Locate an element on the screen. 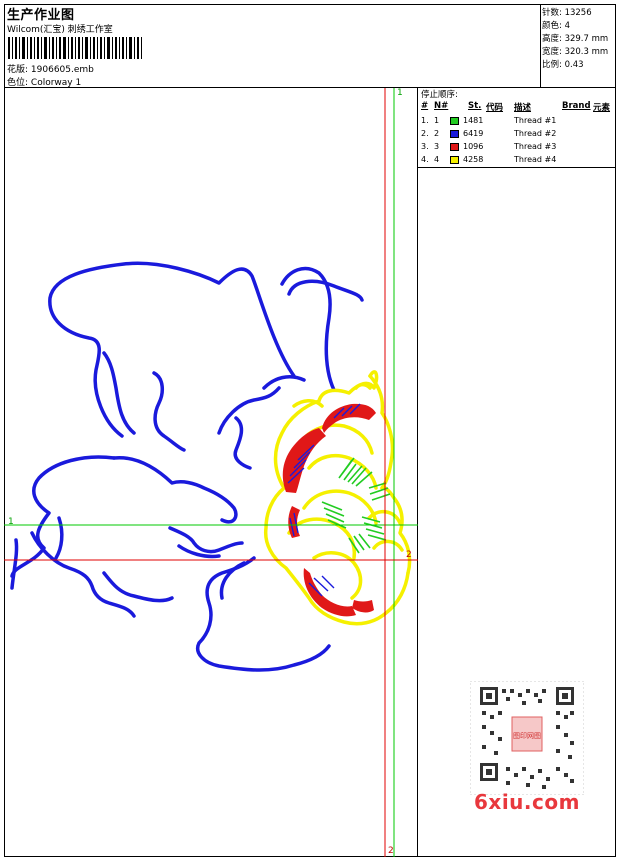 This screenshot has height=861, width=620. table-row: 3. 3 1096 Thread #3 is located at coordinates (517, 147).